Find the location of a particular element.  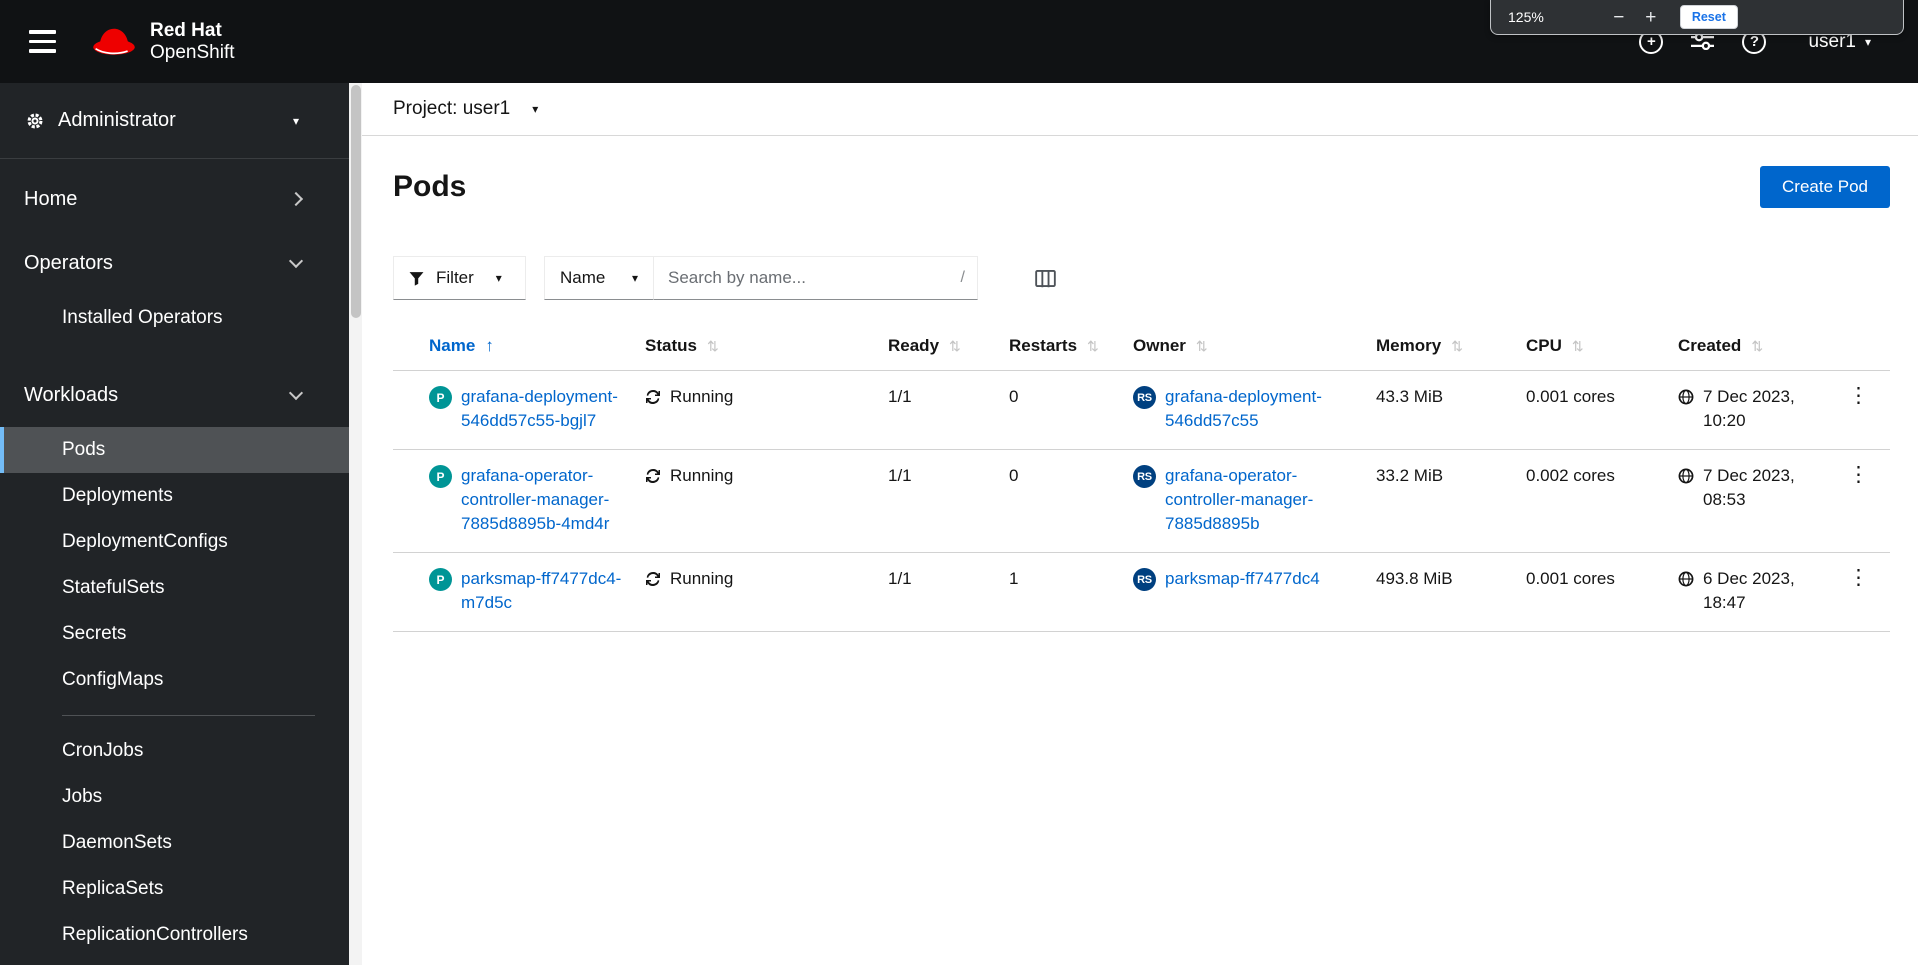

column-label: Owner is located at coordinates (1159, 345).